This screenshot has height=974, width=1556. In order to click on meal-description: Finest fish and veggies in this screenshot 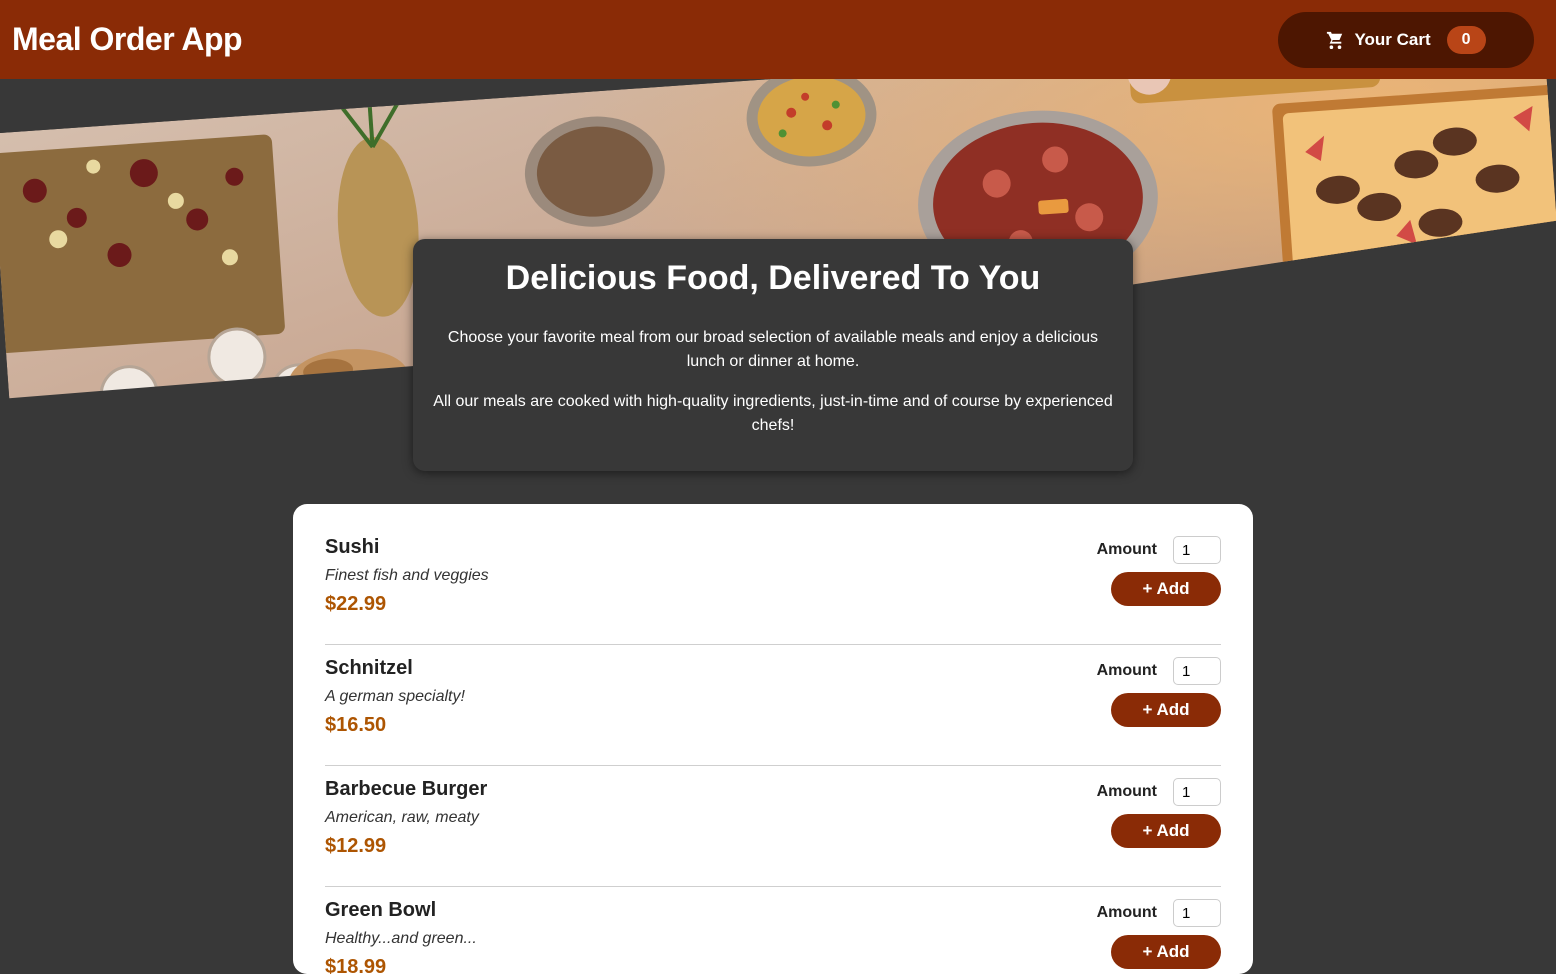, I will do `click(407, 575)`.